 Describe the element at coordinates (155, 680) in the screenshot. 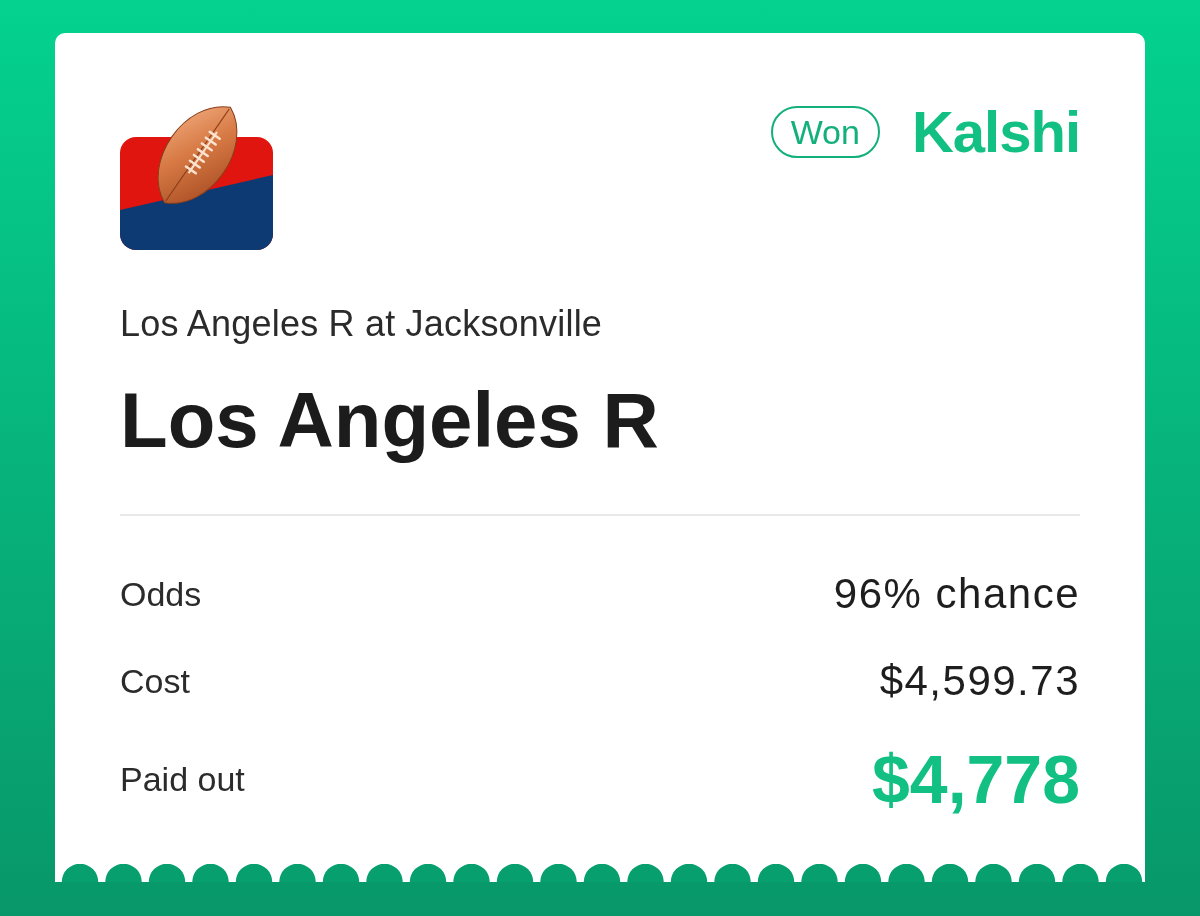

I see `detail-label: Cost` at that location.